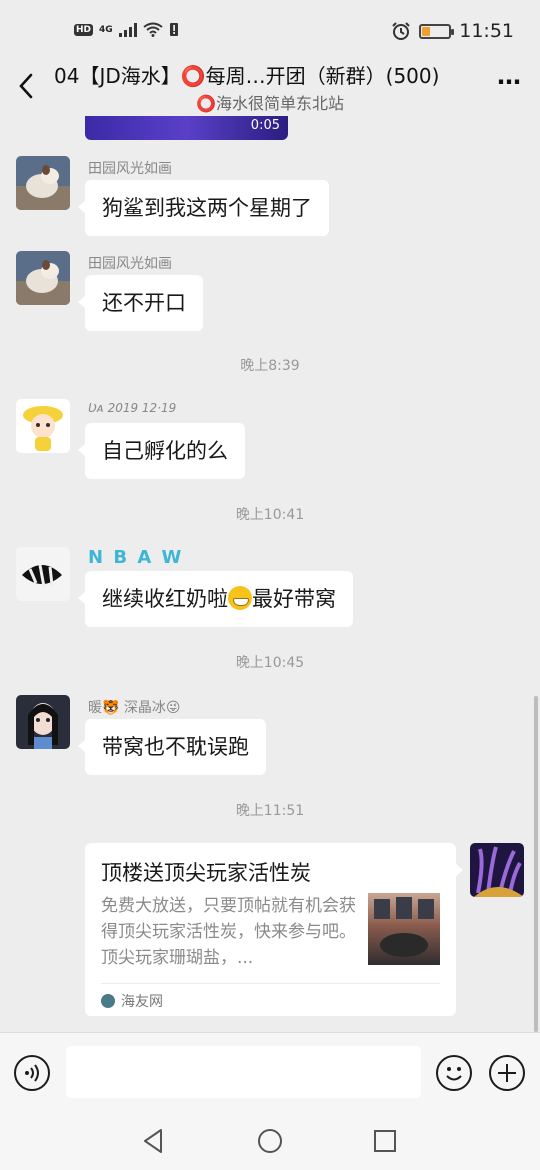  I want to click on status-bar: HD 4G 11:51, so click(270, 33).